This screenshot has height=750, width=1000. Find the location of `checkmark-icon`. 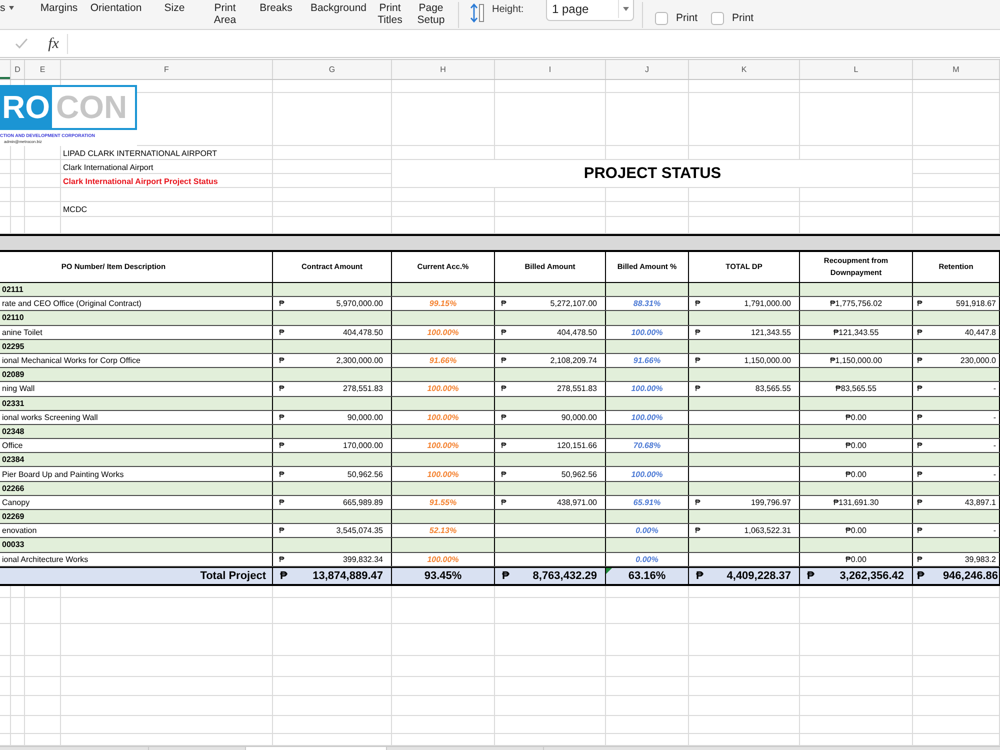

checkmark-icon is located at coordinates (21, 43).